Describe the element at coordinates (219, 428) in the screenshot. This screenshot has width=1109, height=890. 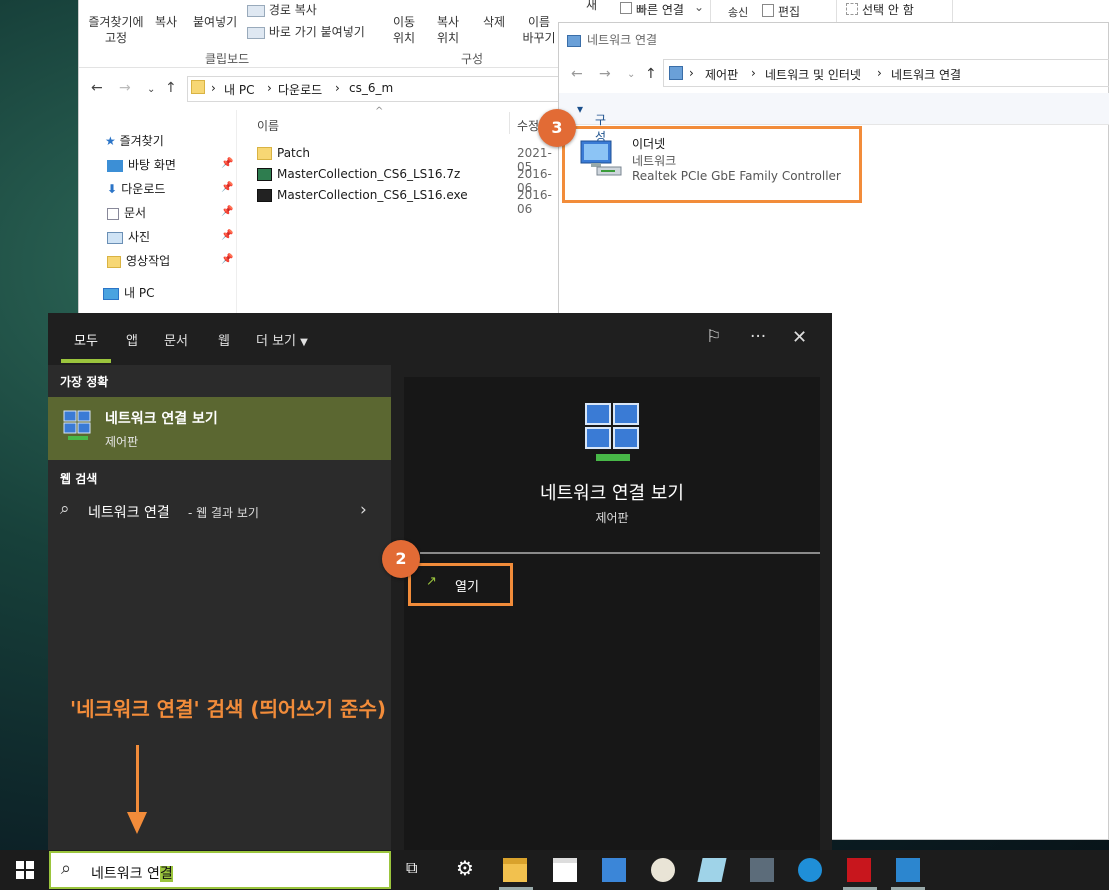
I see `best-match-result: 네트워크 연결 보기 제어판` at that location.